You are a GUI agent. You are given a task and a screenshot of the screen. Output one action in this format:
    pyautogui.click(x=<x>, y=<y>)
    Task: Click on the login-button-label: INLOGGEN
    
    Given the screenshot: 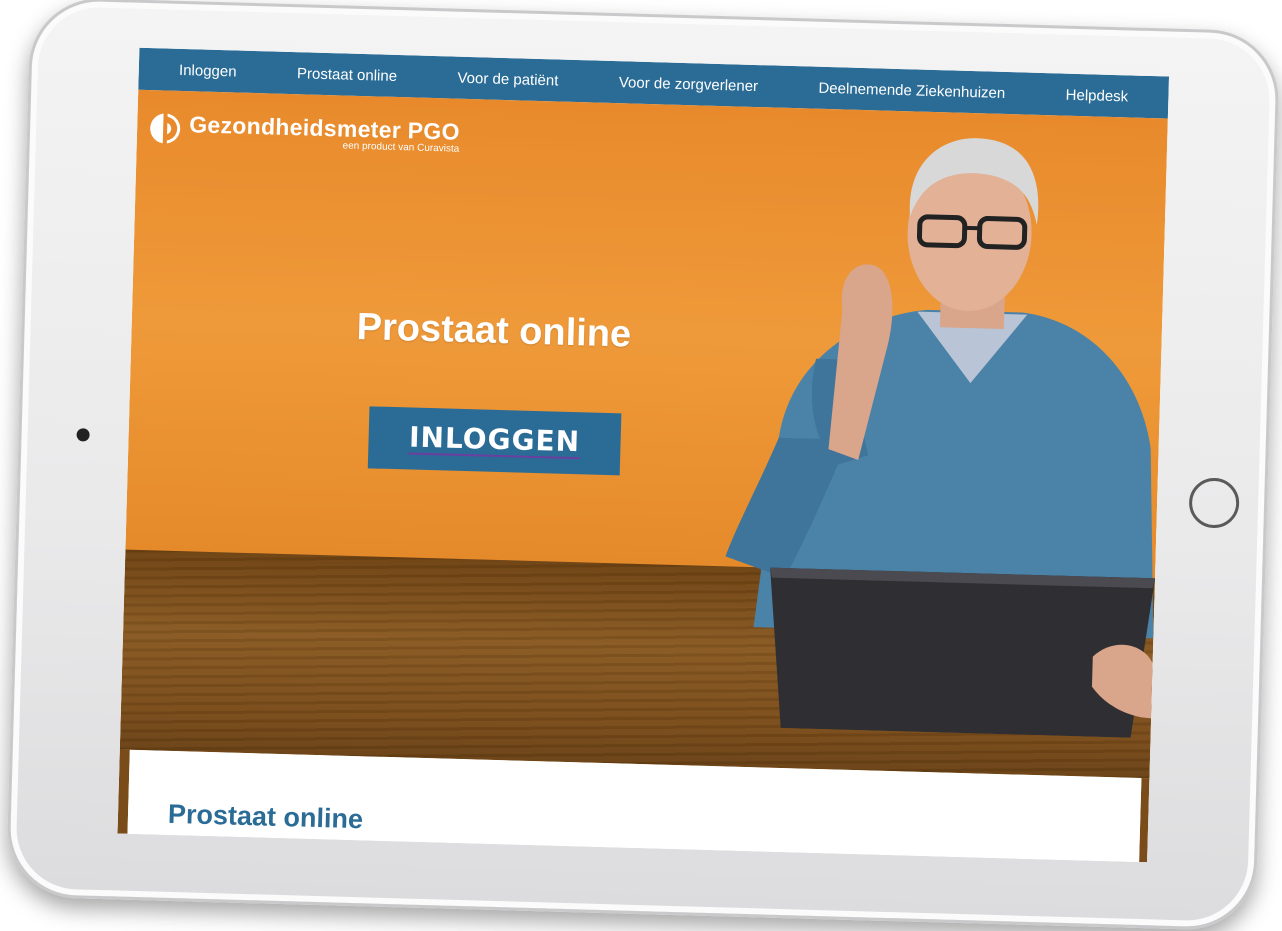 What is the action you would take?
    pyautogui.click(x=495, y=441)
    